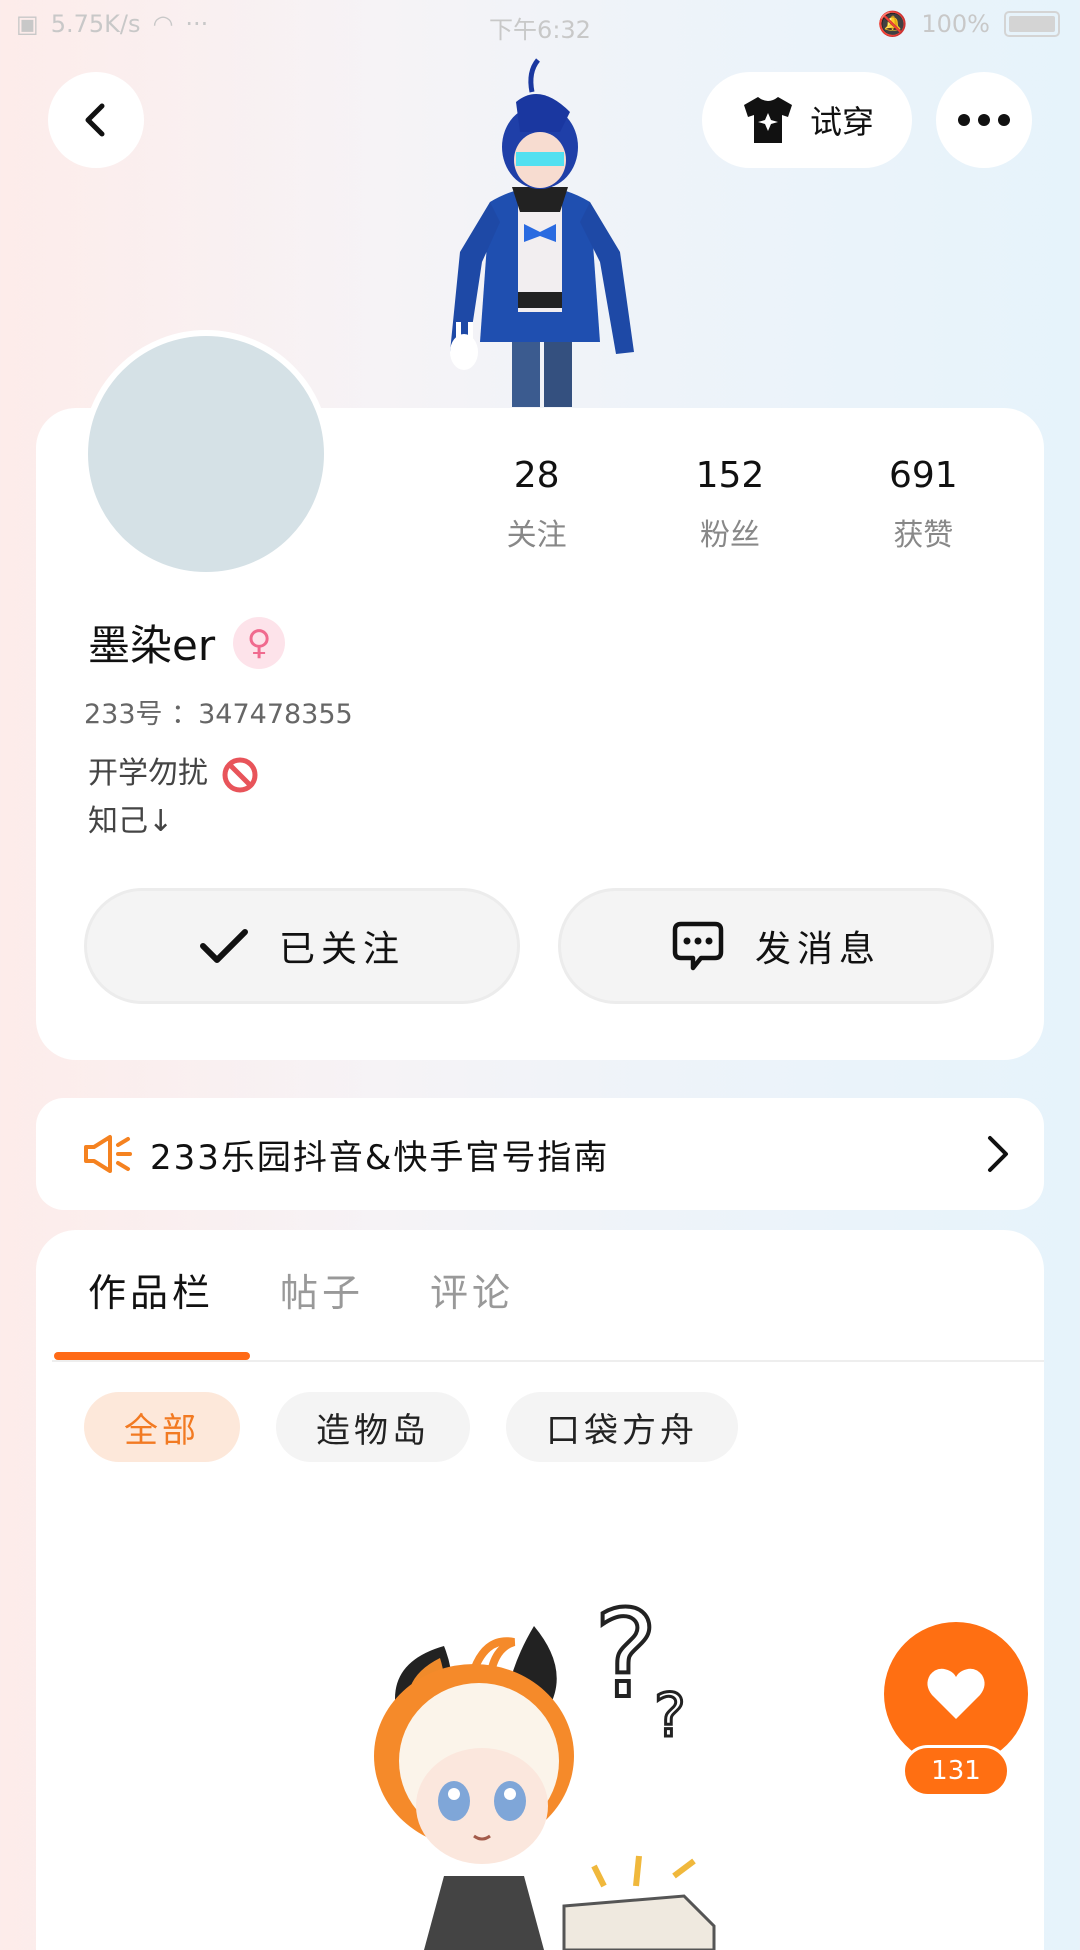 The height and width of the screenshot is (1950, 1080). What do you see at coordinates (223, 946) in the screenshot?
I see `checkmark-icon` at bounding box center [223, 946].